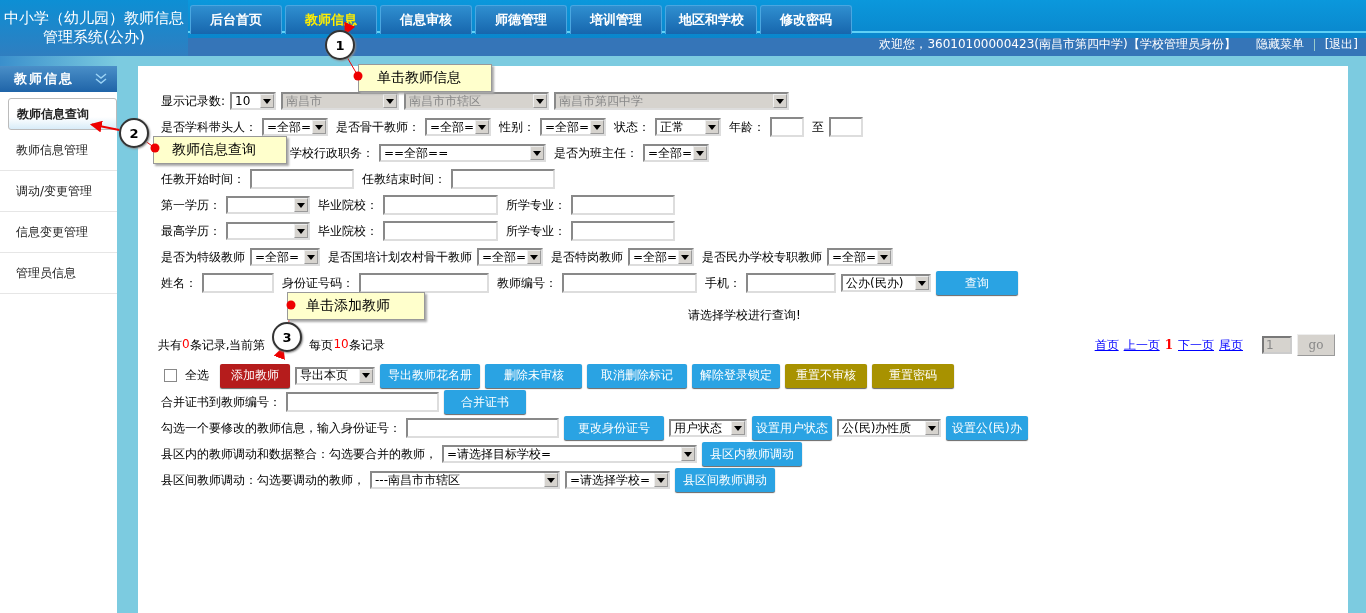 This screenshot has width=1366, height=613. What do you see at coordinates (708, 428) in the screenshot?
I see `dropdown: 用户状态` at bounding box center [708, 428].